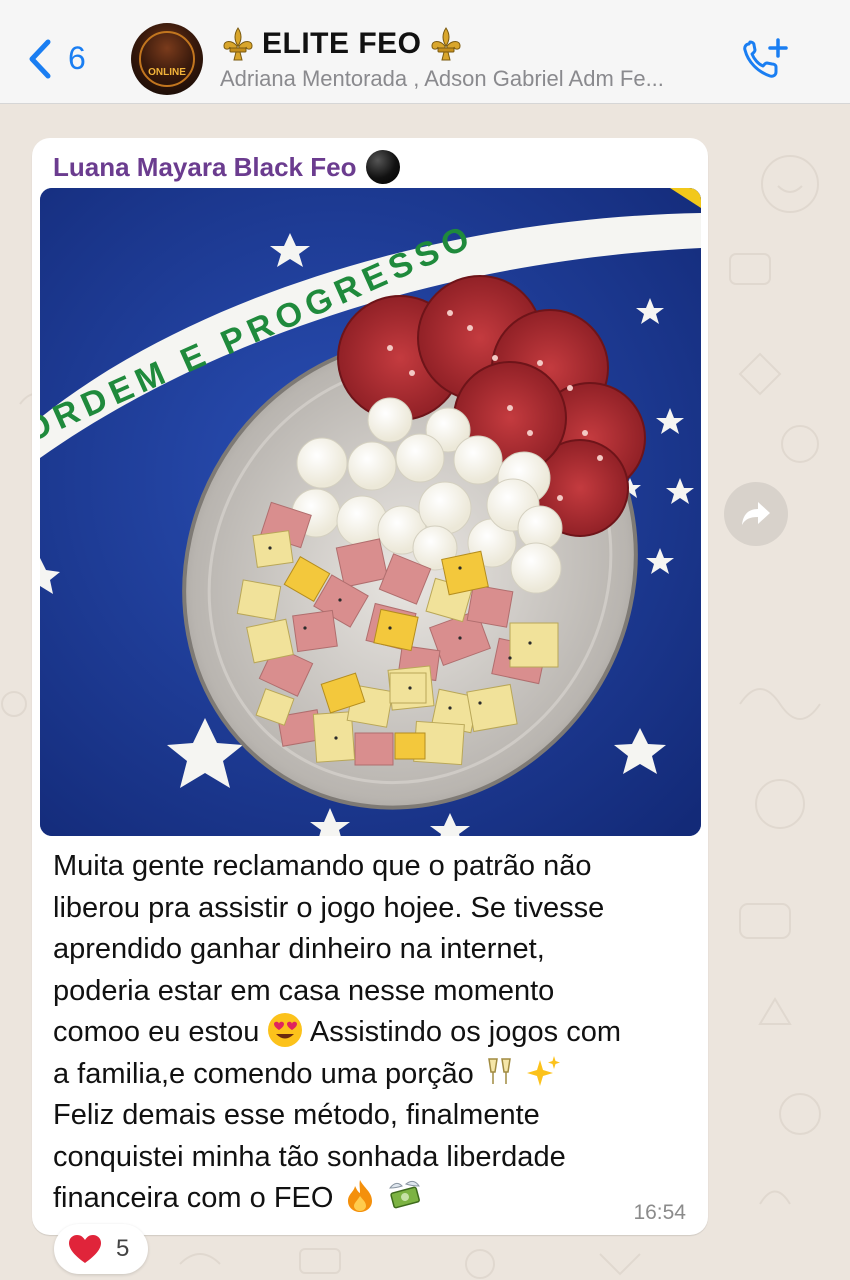 The image size is (850, 1280). I want to click on heart-icon, so click(85, 1249).